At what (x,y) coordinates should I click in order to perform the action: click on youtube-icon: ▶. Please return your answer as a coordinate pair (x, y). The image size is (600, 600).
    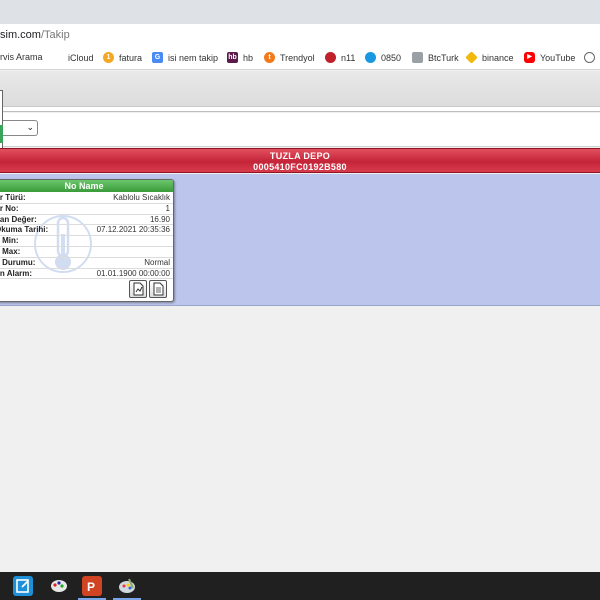
    Looking at the image, I should click on (529, 57).